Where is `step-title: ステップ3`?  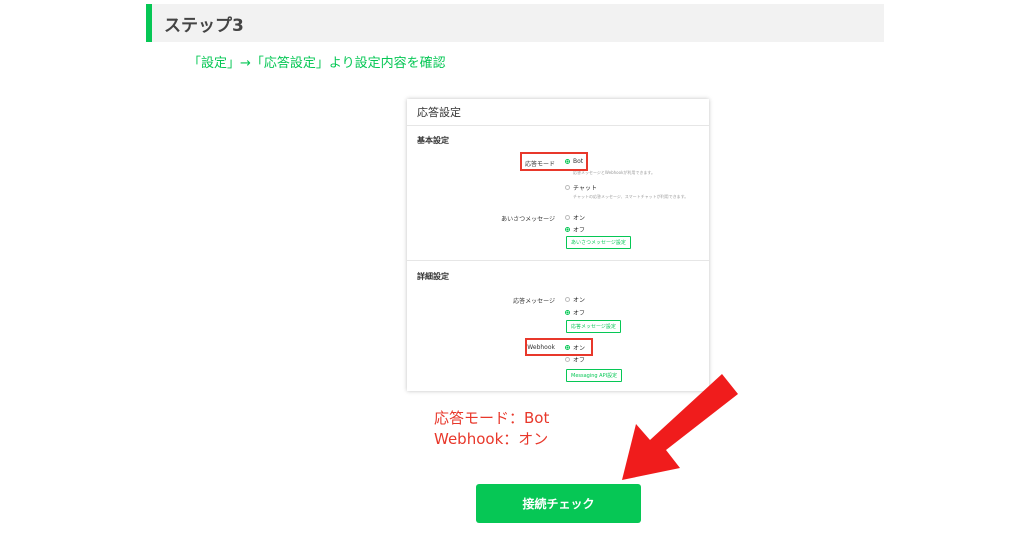
step-title: ステップ3 is located at coordinates (204, 26).